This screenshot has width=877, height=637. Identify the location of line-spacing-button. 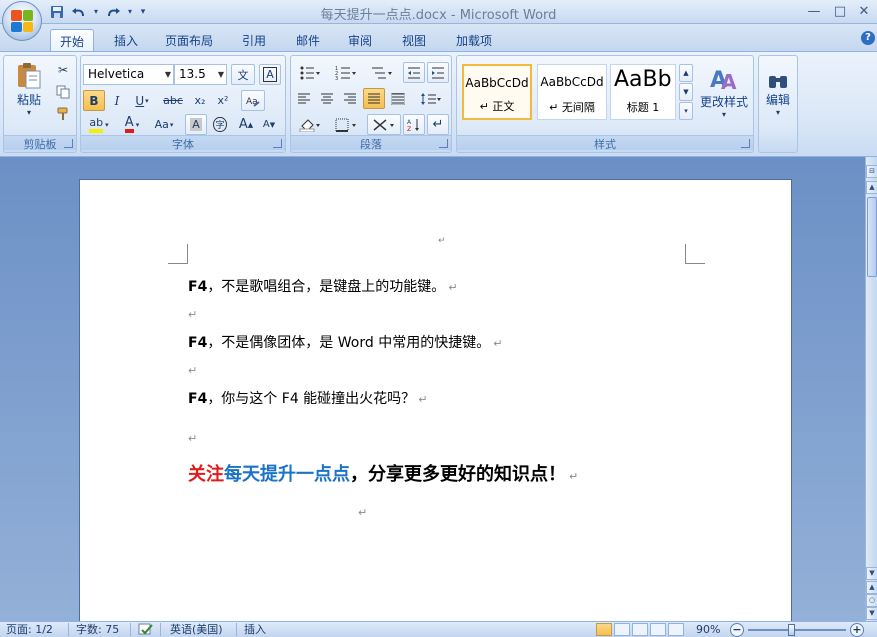
(431, 98).